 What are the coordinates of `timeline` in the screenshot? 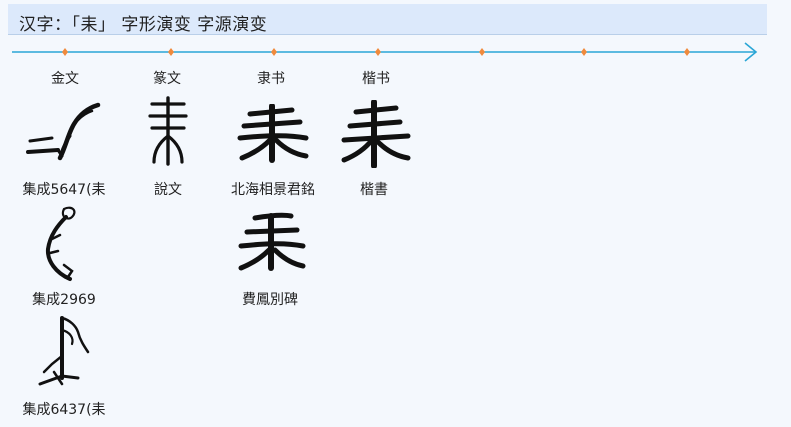 It's located at (385, 52).